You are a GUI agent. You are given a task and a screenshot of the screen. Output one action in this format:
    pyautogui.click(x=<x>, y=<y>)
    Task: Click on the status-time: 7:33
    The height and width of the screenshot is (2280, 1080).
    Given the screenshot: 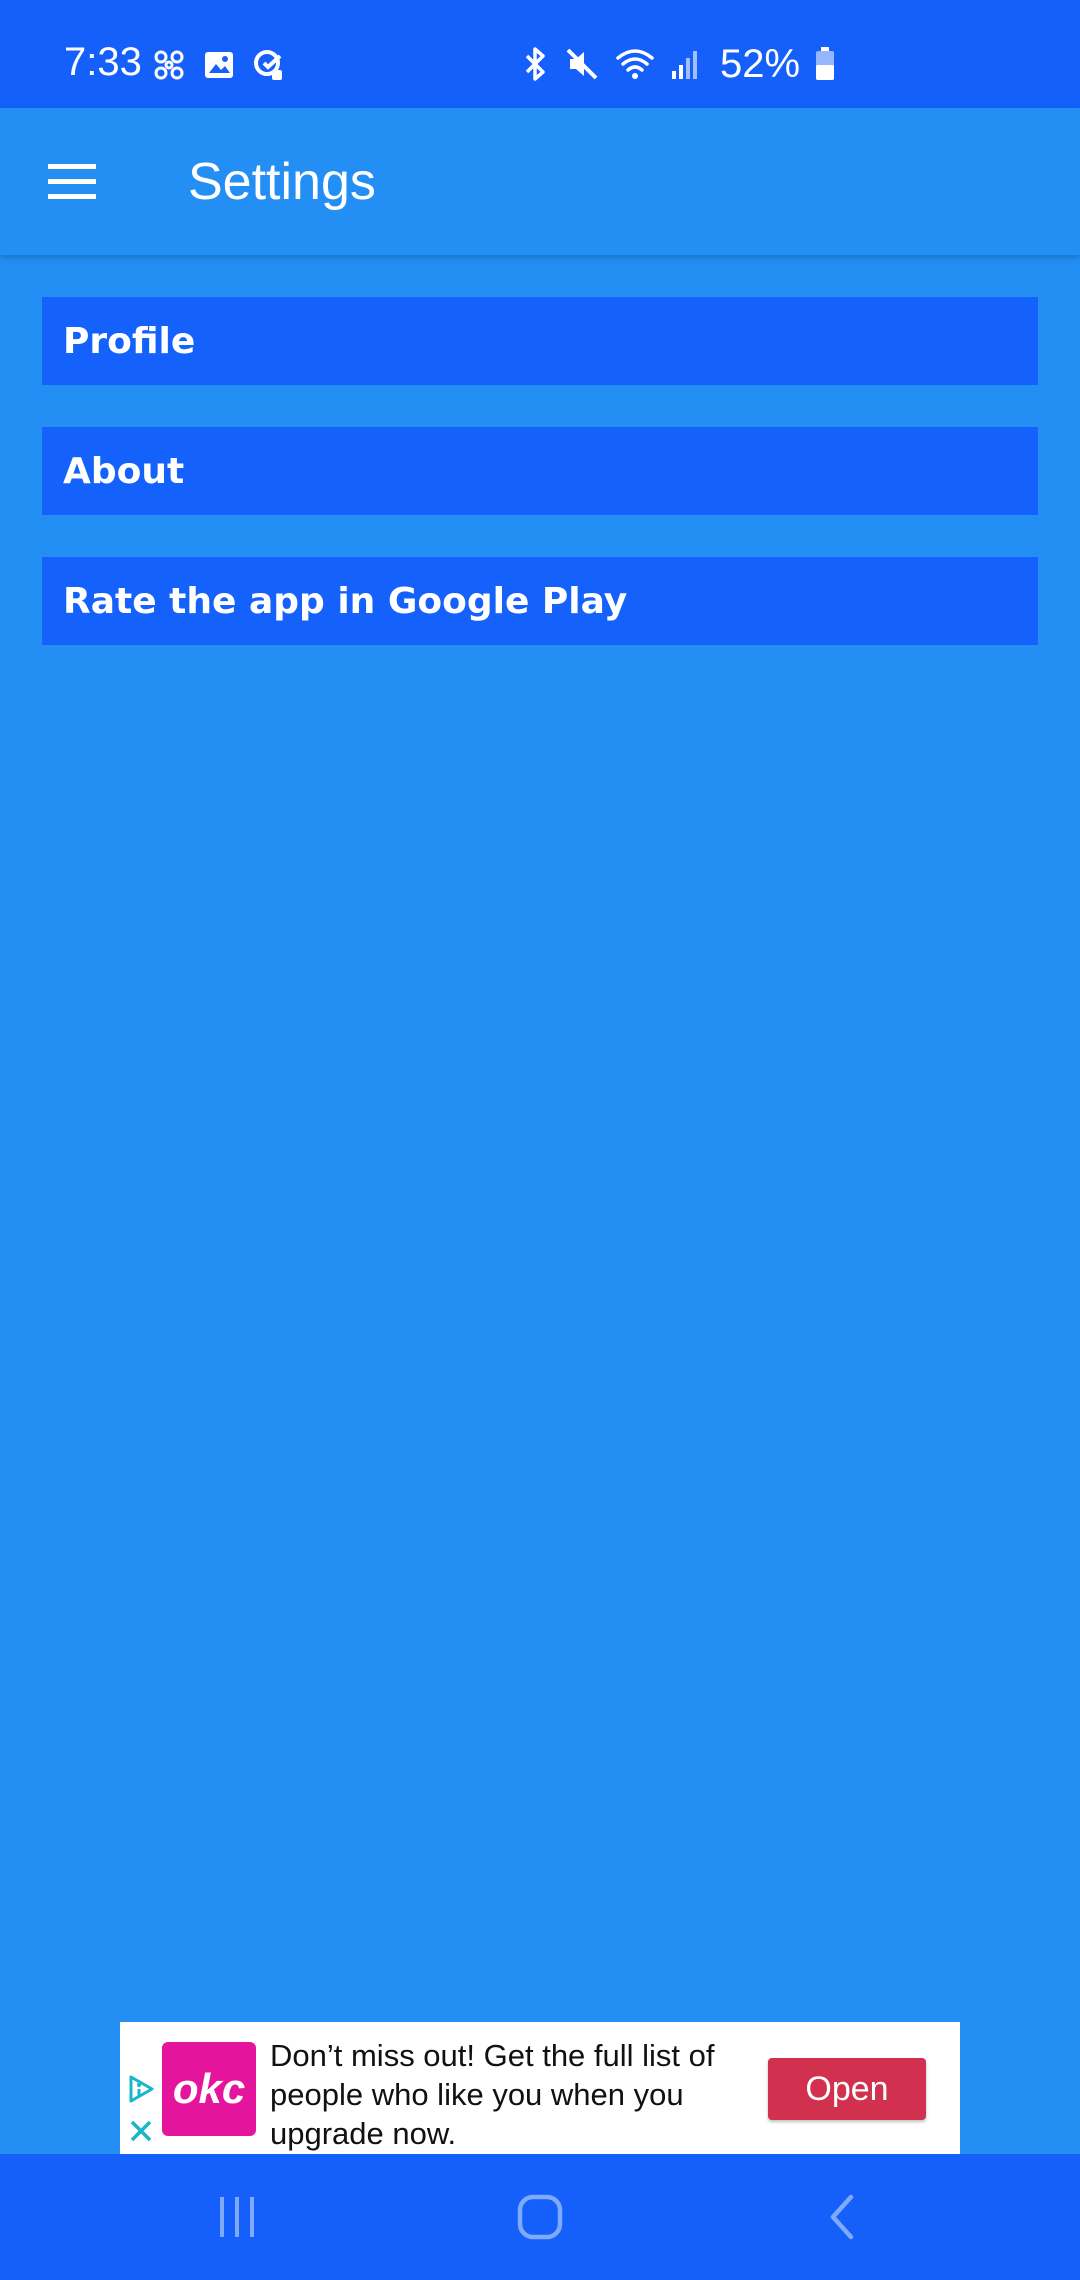 What is the action you would take?
    pyautogui.click(x=103, y=62)
    